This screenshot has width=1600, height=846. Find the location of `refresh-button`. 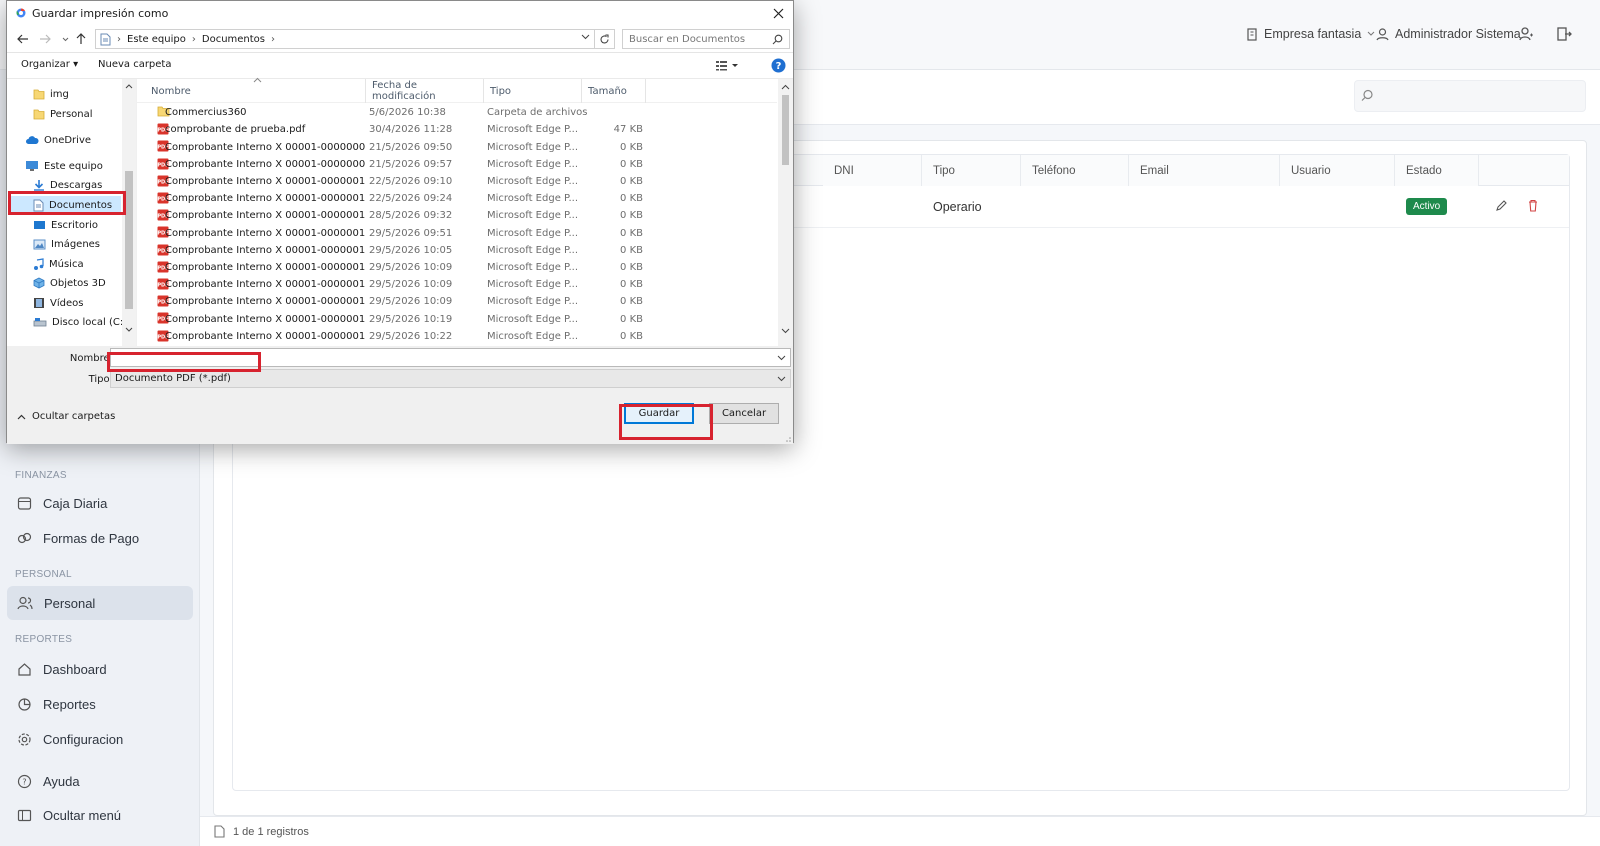

refresh-button is located at coordinates (605, 39).